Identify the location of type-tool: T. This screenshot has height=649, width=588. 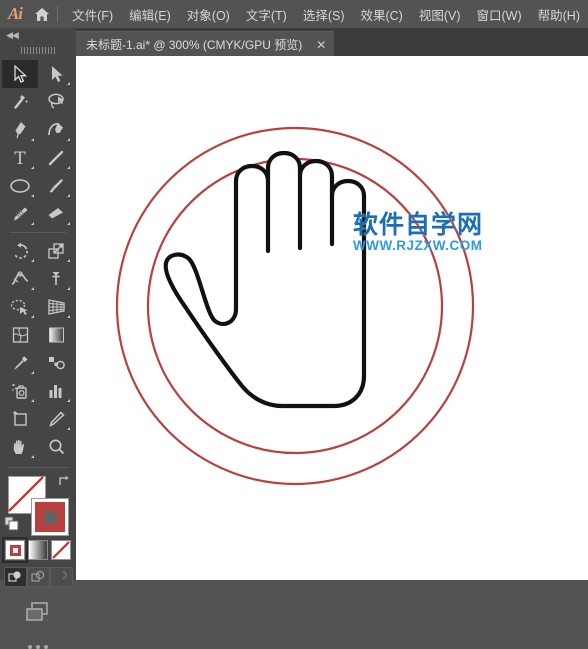
(20, 158).